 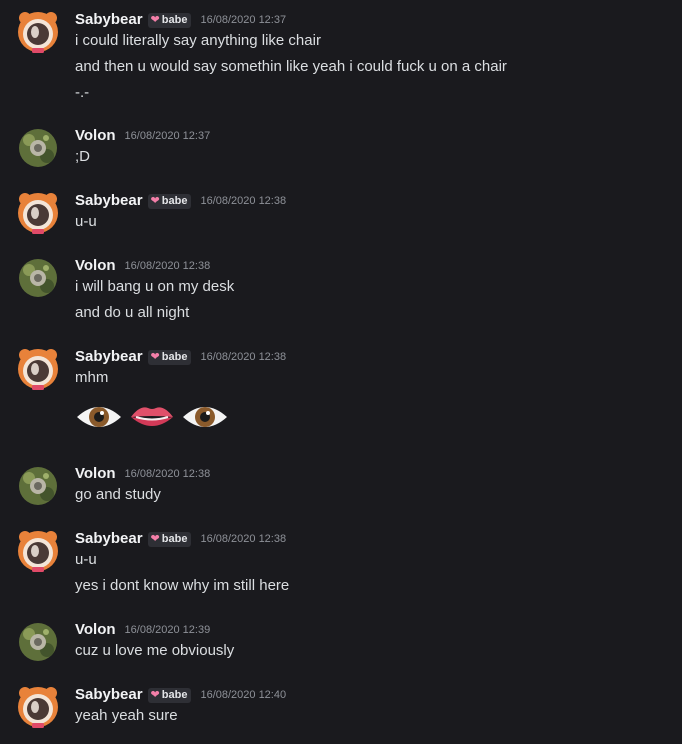 What do you see at coordinates (82, 92) in the screenshot?
I see `message-text: -.-` at bounding box center [82, 92].